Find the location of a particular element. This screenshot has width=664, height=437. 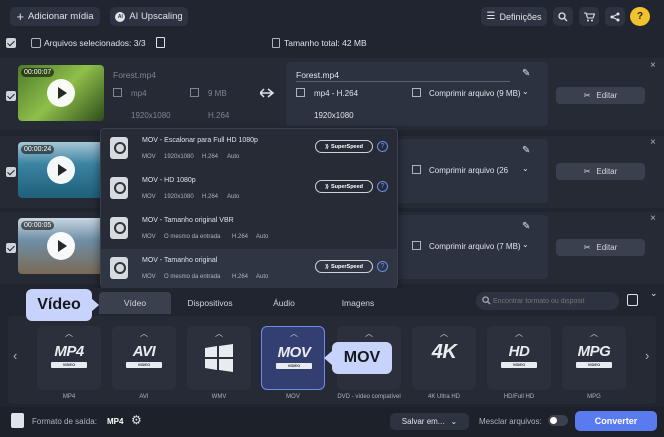

video-thumbnail: 00:00:07 is located at coordinates (61, 93).